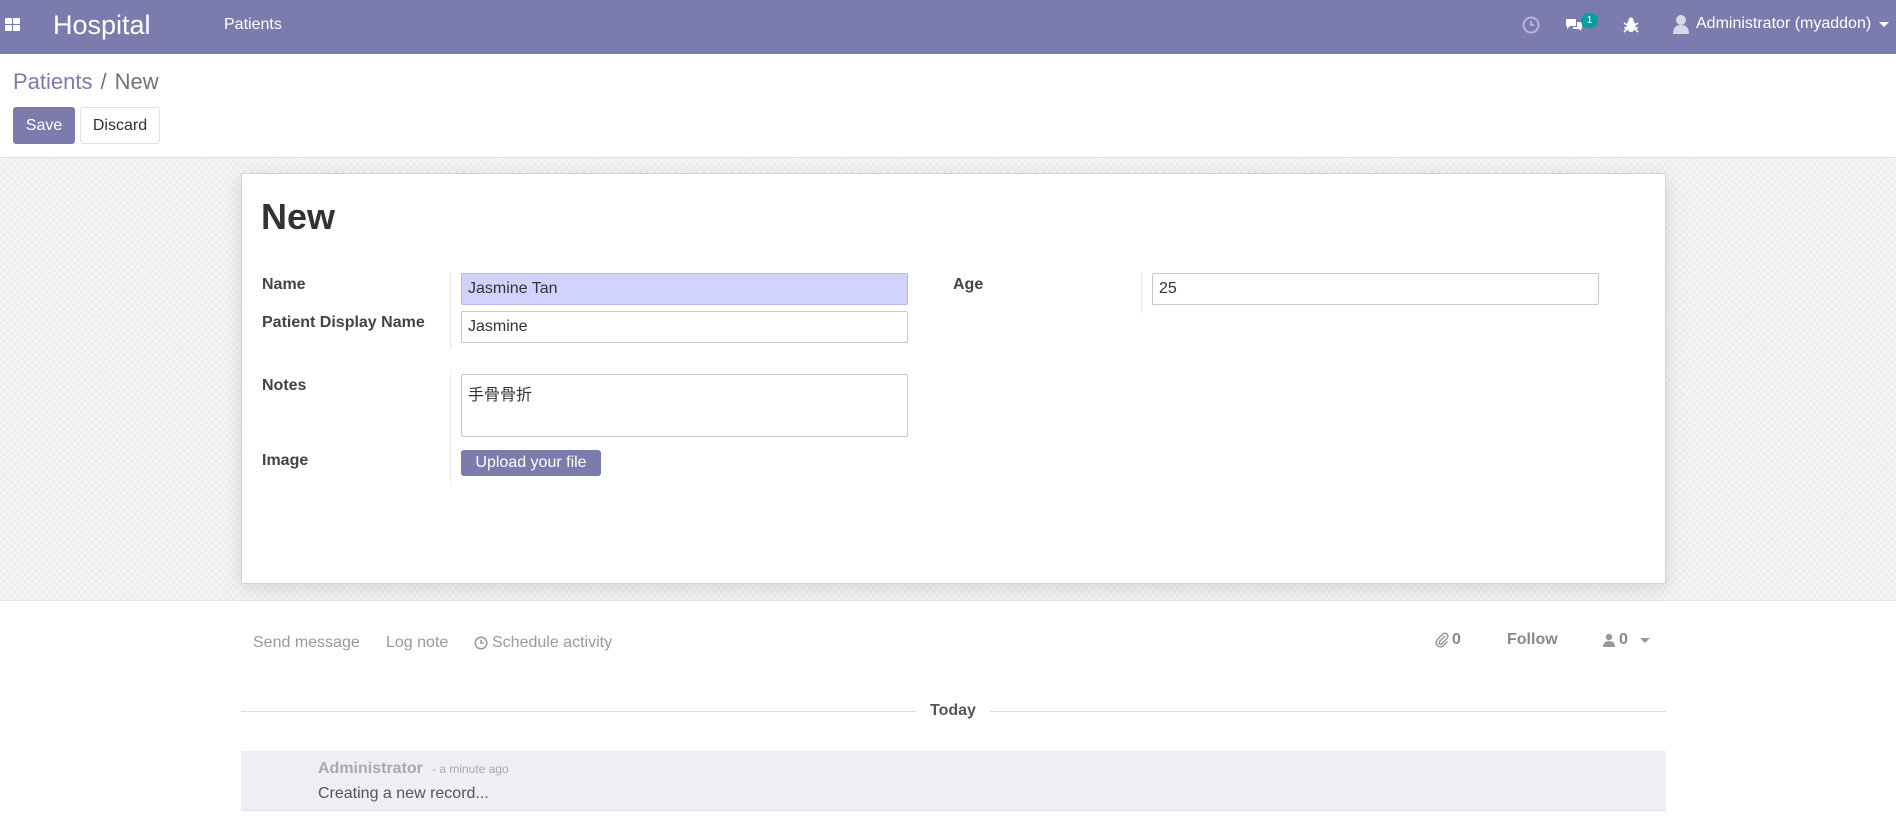 The image size is (1896, 819). What do you see at coordinates (253, 25) in the screenshot?
I see `menu-patients: Patients` at bounding box center [253, 25].